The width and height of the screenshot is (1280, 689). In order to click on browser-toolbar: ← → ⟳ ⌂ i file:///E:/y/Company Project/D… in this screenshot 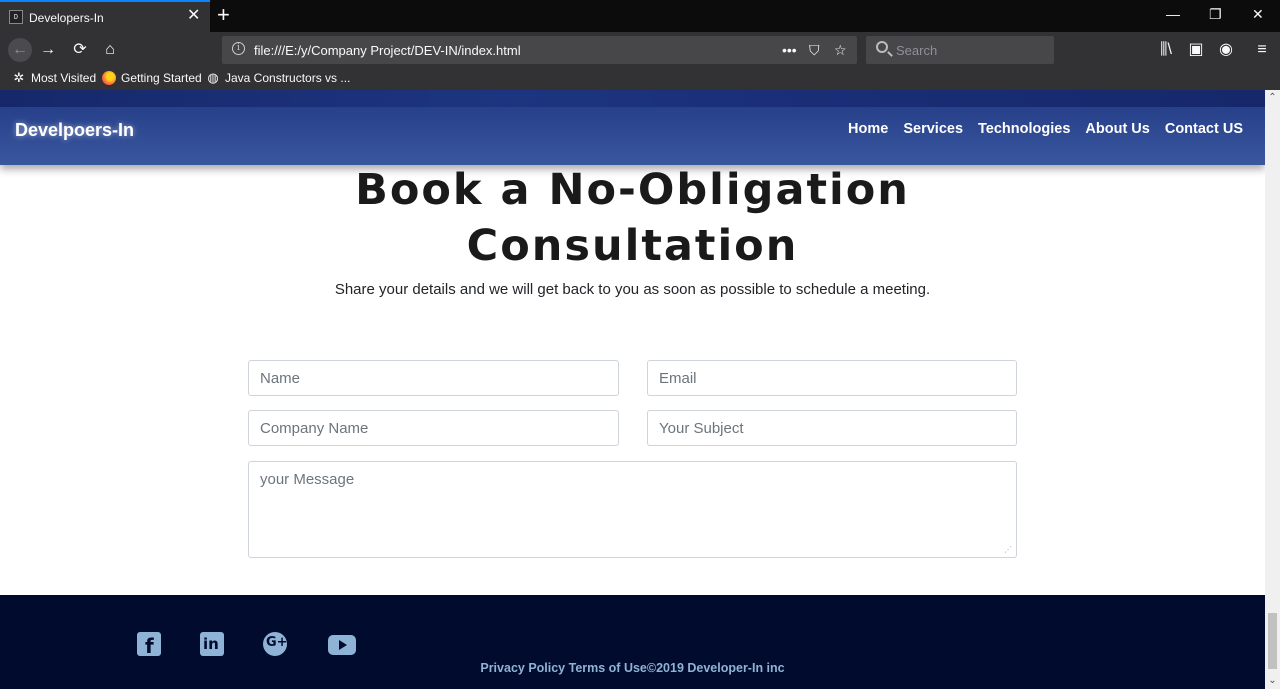, I will do `click(640, 50)`.